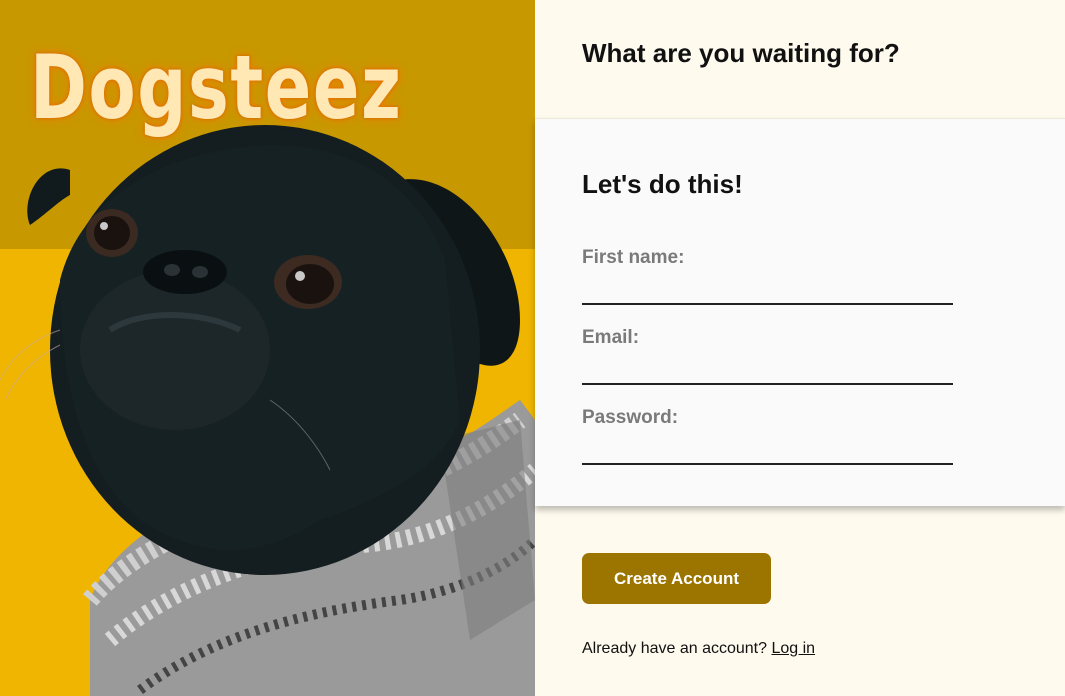 Image resolution: width=1065 pixels, height=696 pixels. I want to click on email-label: Email:, so click(611, 337).